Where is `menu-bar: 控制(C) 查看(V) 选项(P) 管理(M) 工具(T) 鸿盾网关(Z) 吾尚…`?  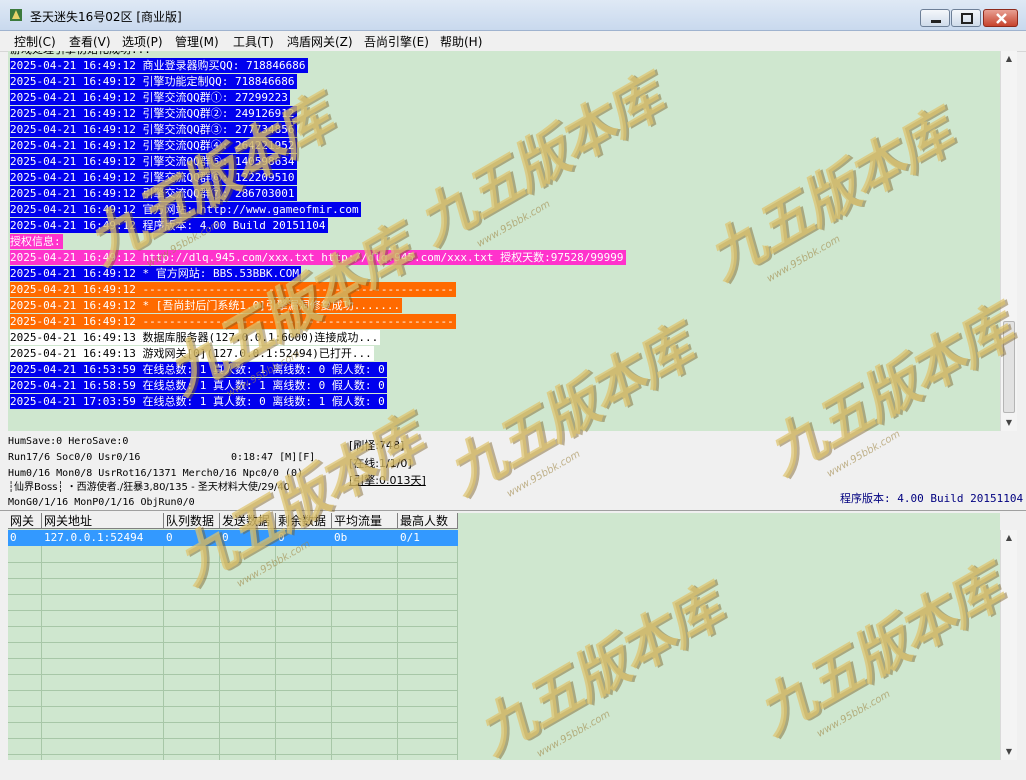
menu-bar: 控制(C) 查看(V) 选项(P) 管理(M) 工具(T) 鸿盾网关(Z) 吾尚… is located at coordinates (513, 41).